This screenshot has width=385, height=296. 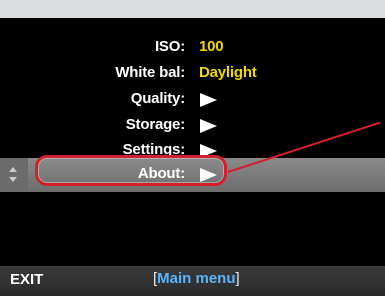 I want to click on menu-row-quality: Quality:, so click(x=192, y=100).